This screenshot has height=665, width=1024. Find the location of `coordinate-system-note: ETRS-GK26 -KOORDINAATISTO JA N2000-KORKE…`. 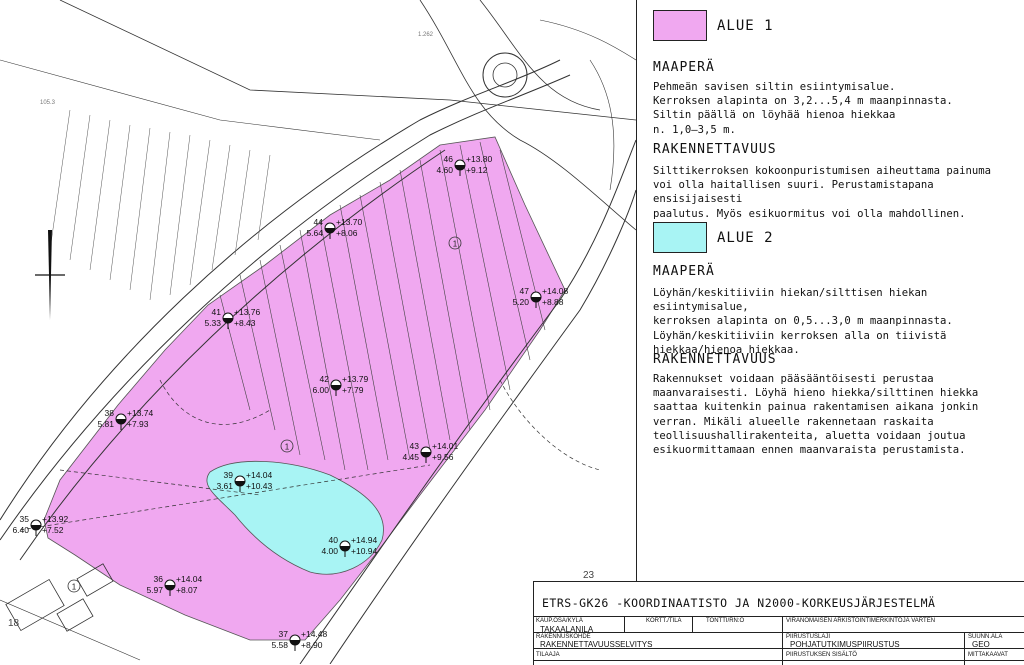

coordinate-system-note: ETRS-GK26 -KOORDINAATISTO JA N2000-KORKE… is located at coordinates (739, 603).